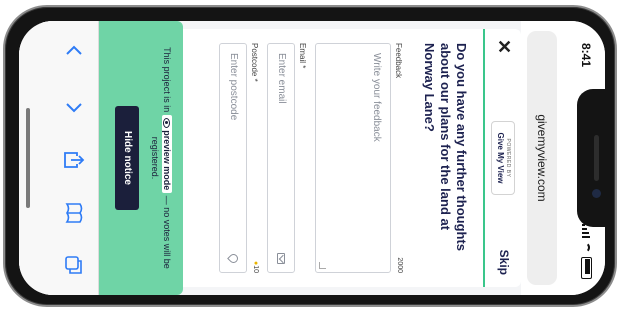 Image resolution: width=621 pixels, height=311 pixels. Describe the element at coordinates (586, 55) in the screenshot. I see `status-time: 8:41` at that location.